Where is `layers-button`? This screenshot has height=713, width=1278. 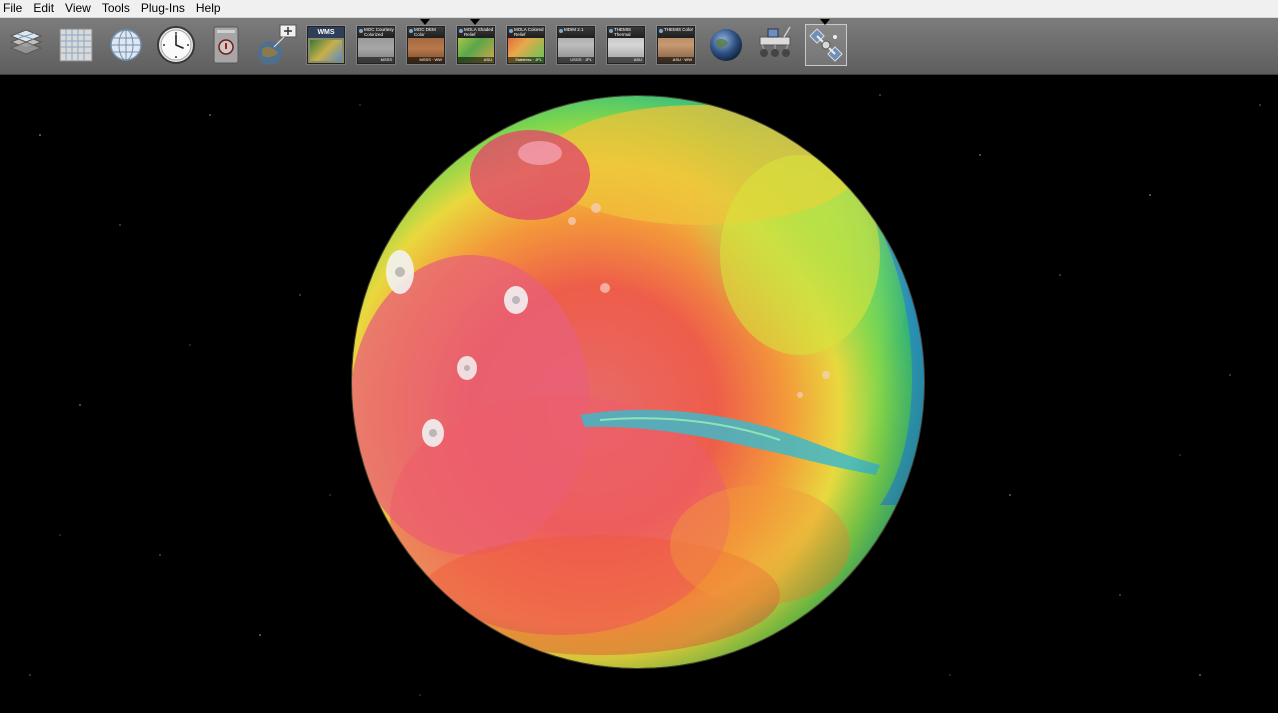 layers-button is located at coordinates (26, 45).